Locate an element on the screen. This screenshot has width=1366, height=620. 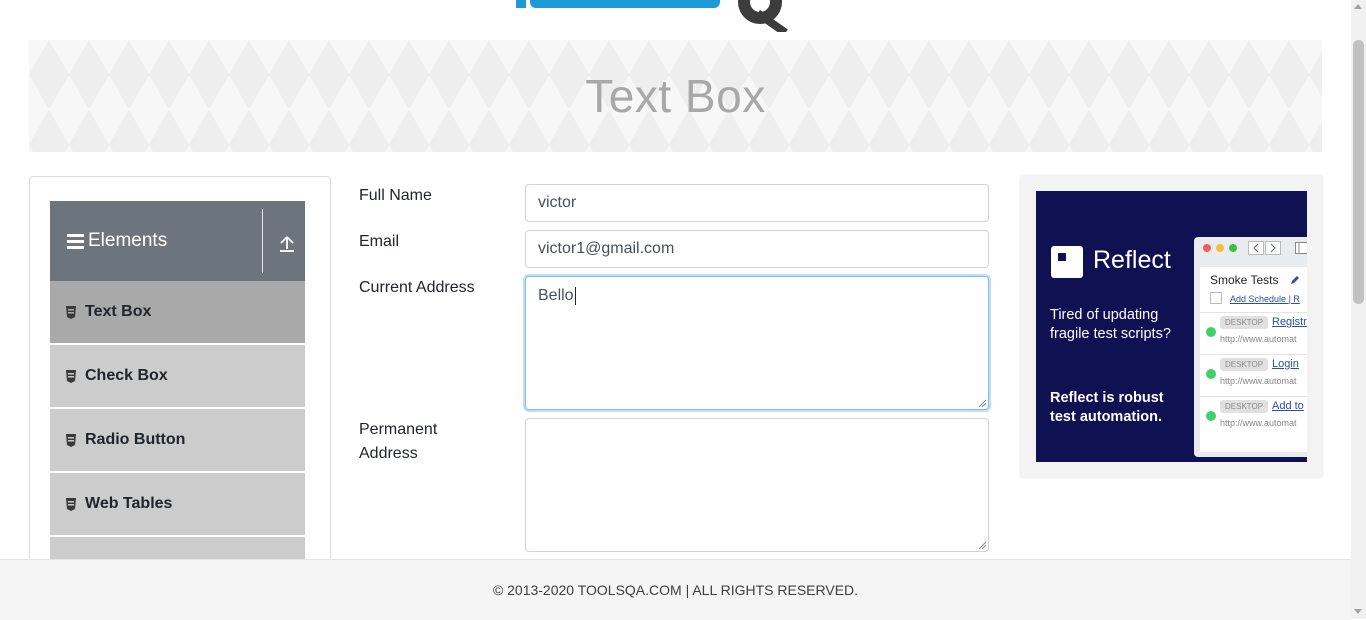
sidebar-item-label: Radio Button is located at coordinates (135, 439).